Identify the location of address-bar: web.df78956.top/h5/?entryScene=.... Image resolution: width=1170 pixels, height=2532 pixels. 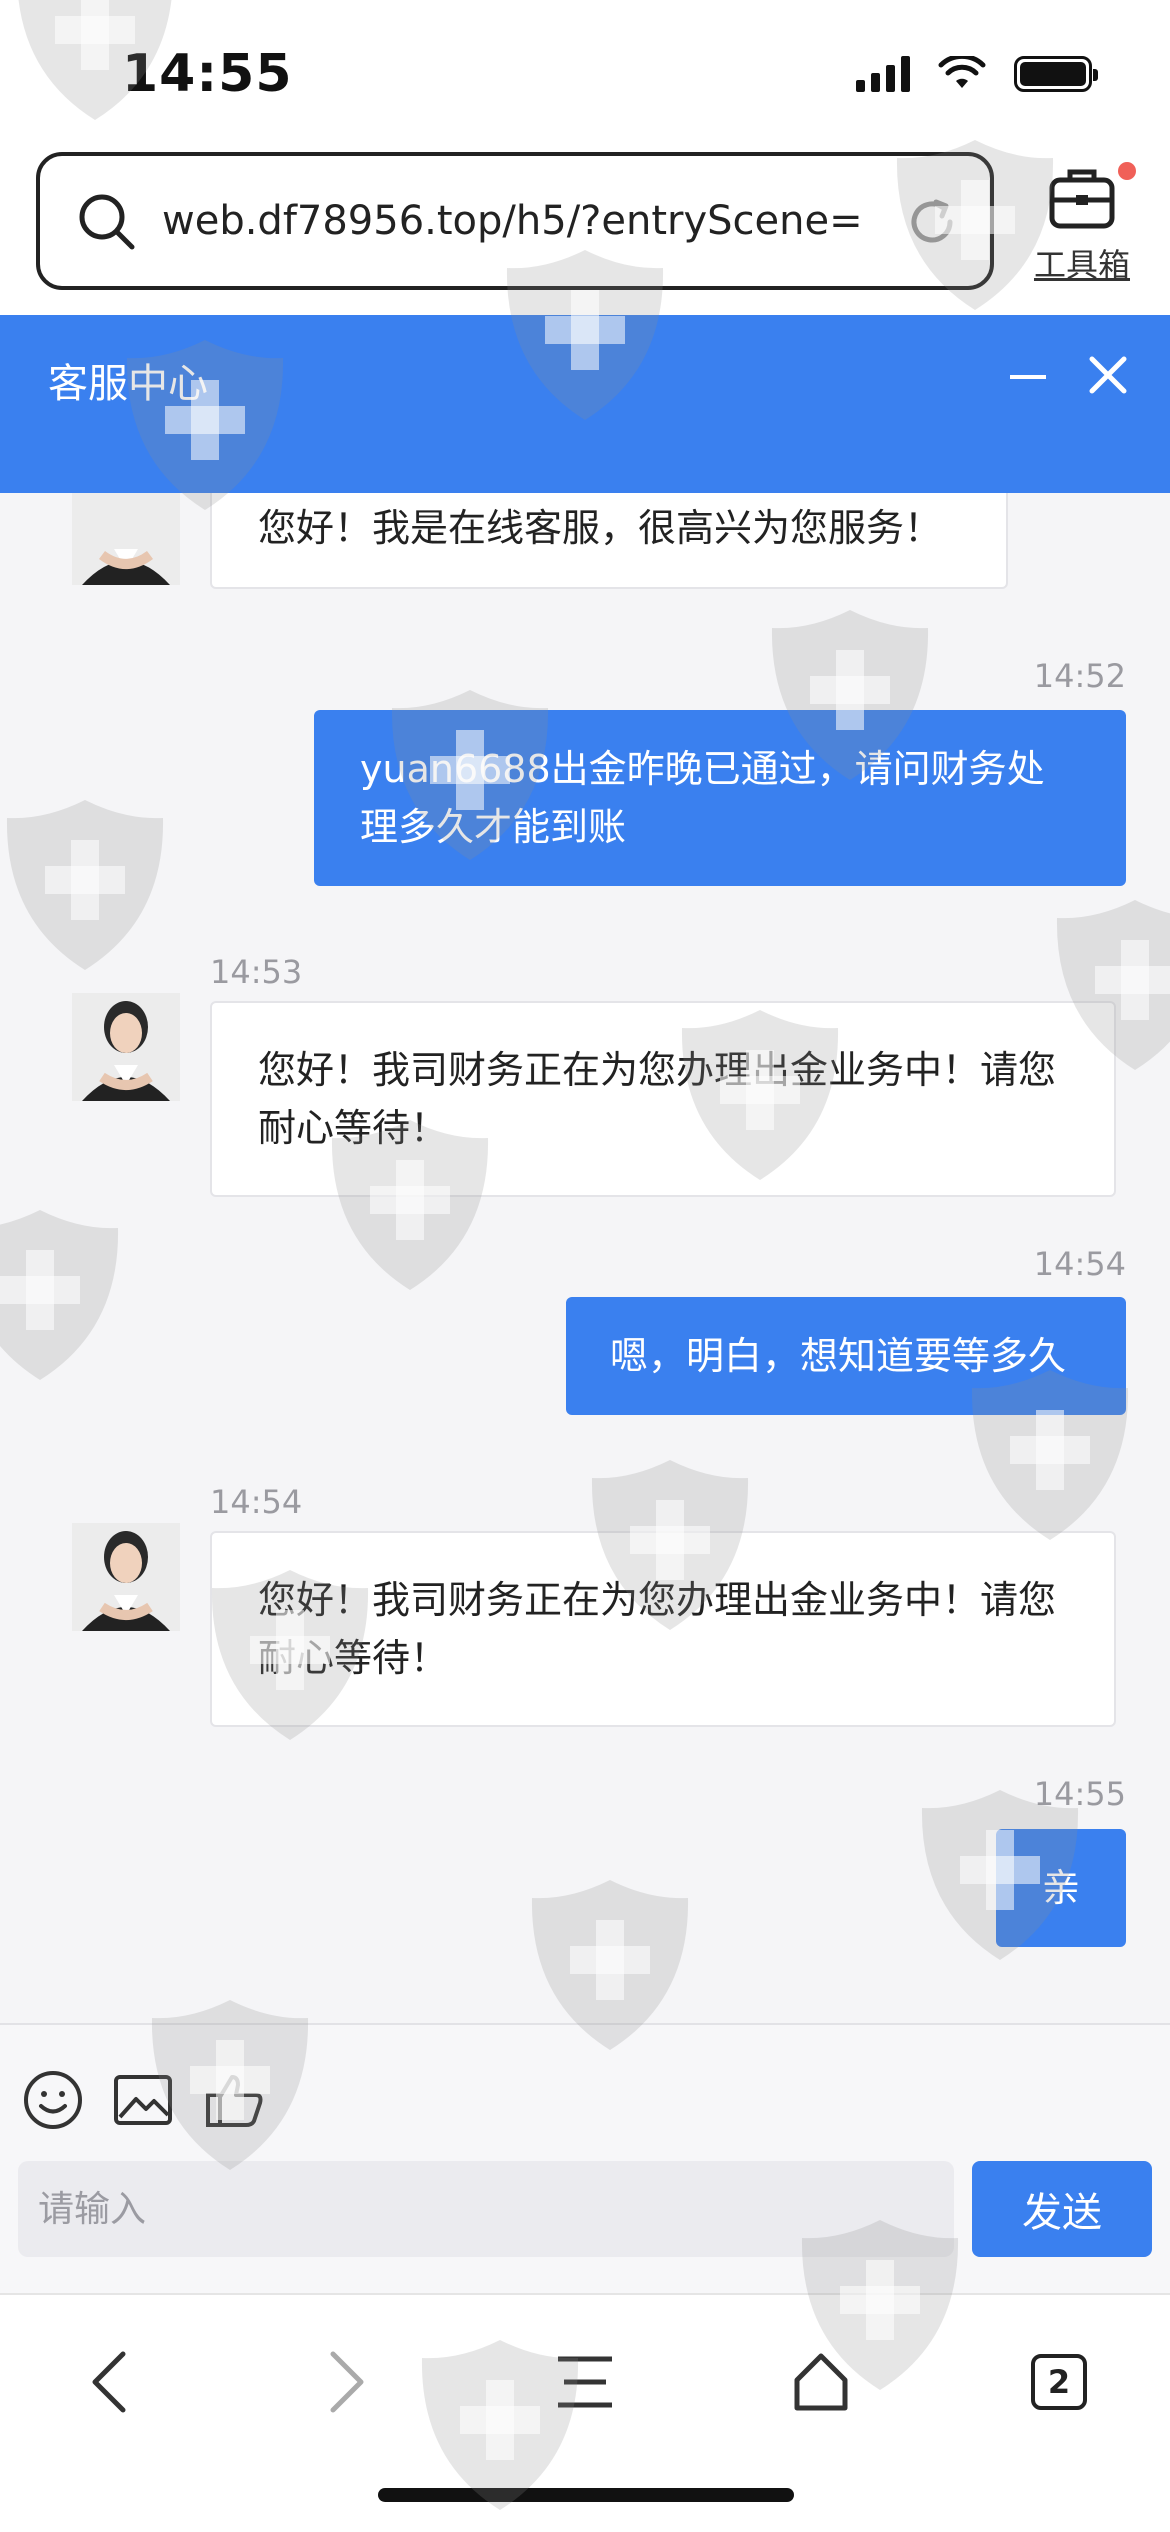
(515, 221).